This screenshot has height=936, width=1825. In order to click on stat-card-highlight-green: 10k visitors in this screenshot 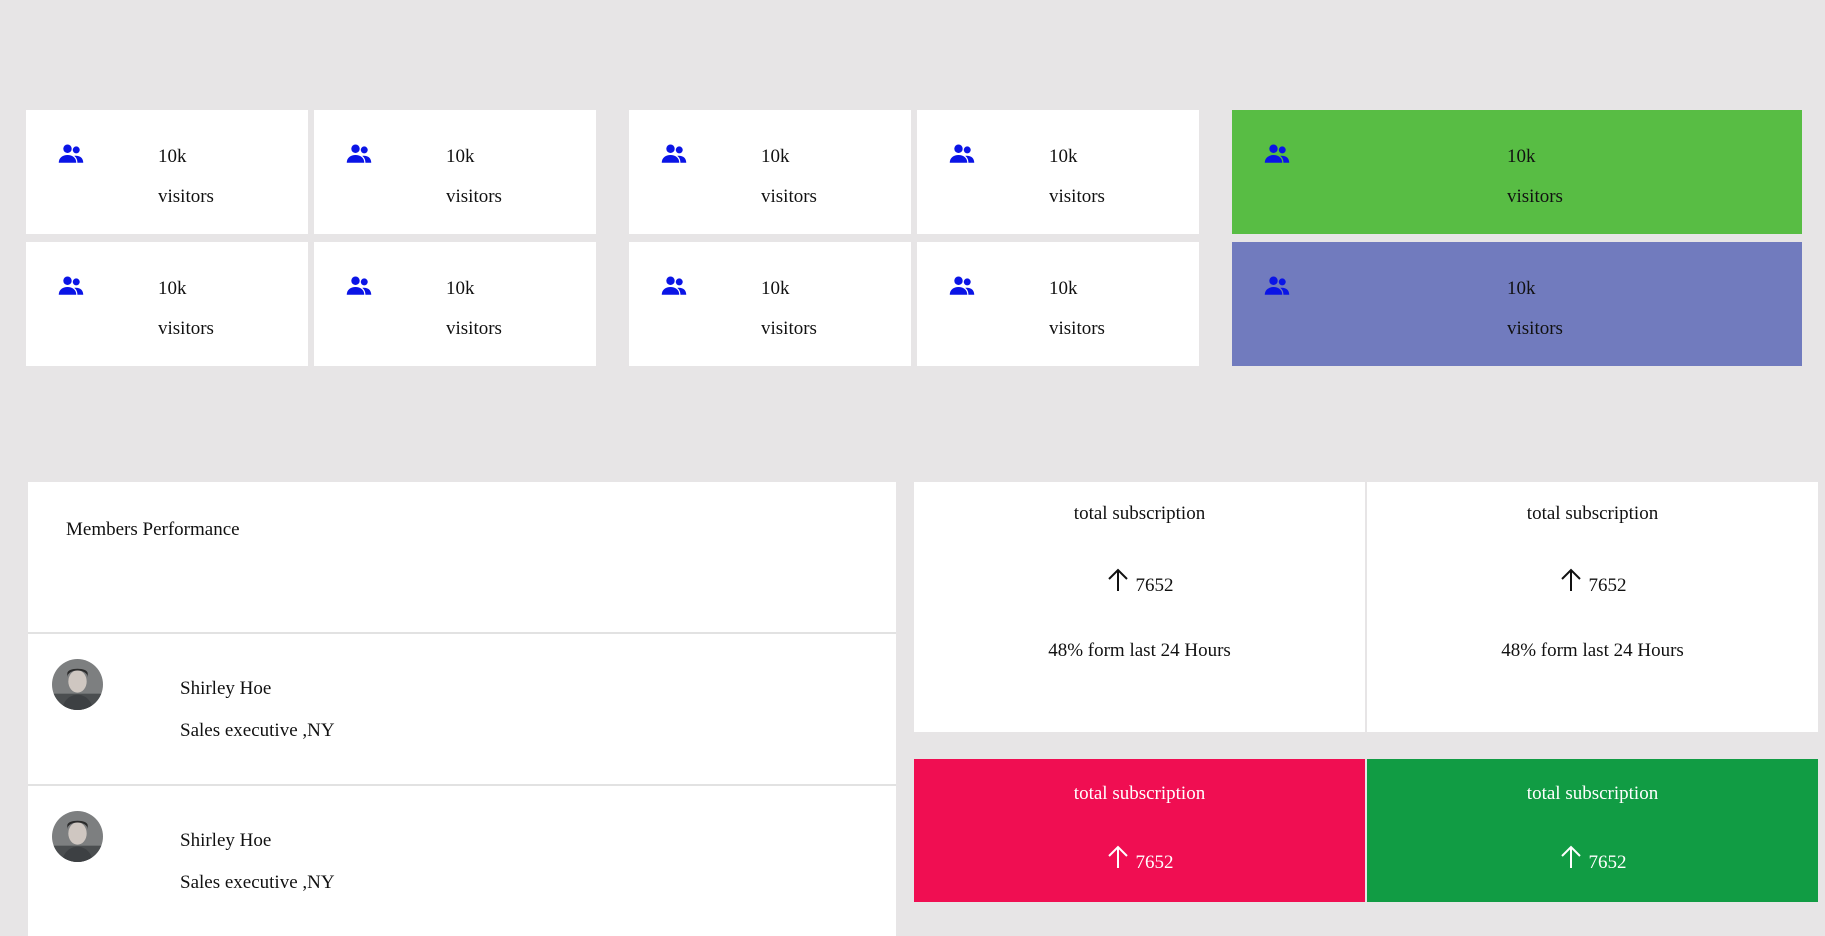, I will do `click(1517, 172)`.